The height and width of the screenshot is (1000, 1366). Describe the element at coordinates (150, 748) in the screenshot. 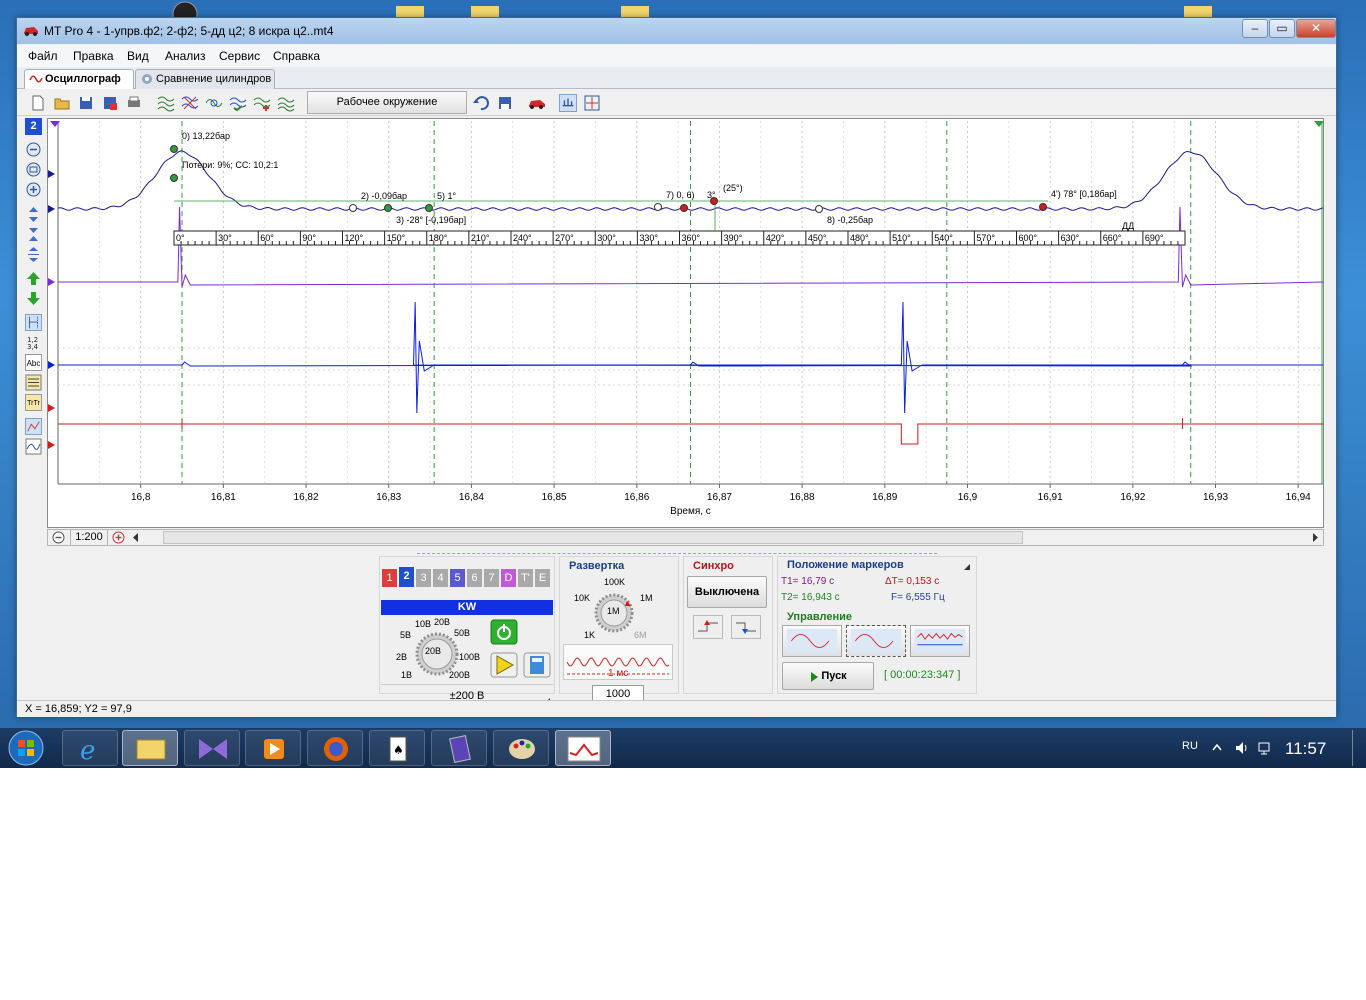

I see `taskbar-explorer` at that location.